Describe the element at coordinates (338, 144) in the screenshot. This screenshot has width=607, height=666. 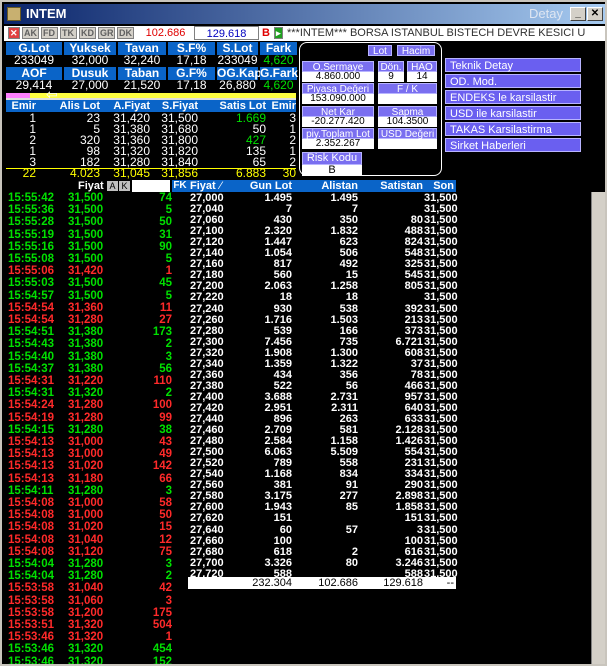
I see `piy-toplam-value: 2.352.267` at that location.